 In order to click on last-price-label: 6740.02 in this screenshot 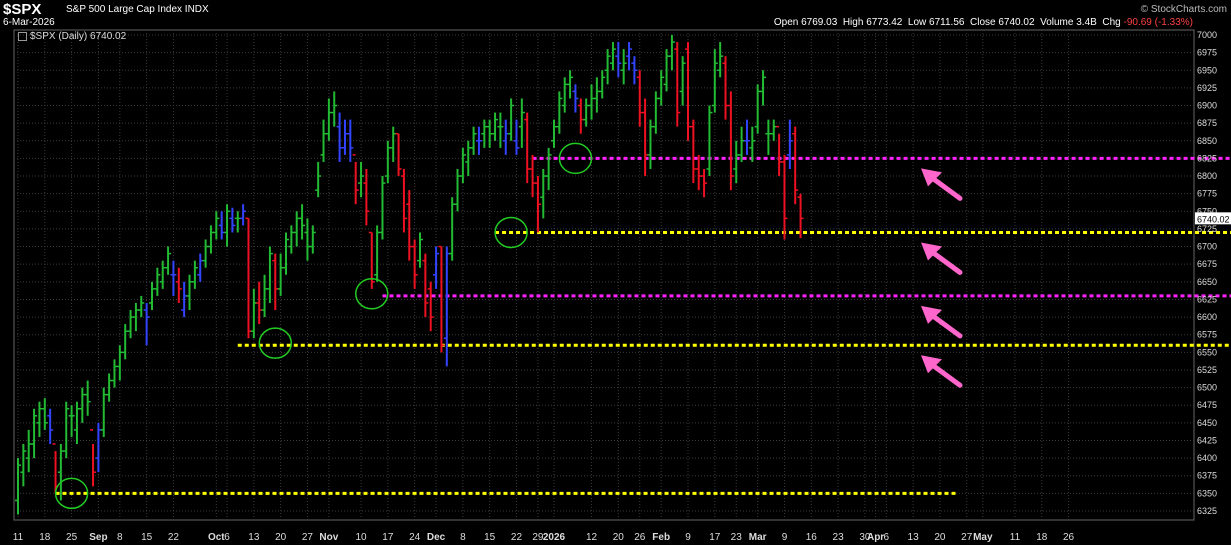, I will do `click(1213, 219)`.